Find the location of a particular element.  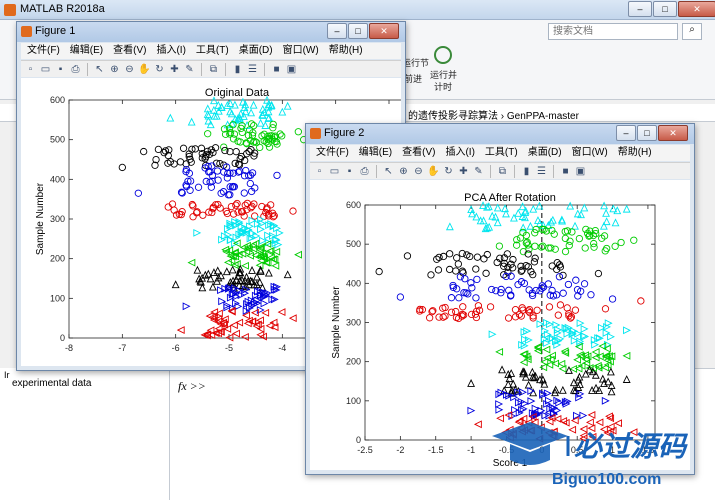

watermark-site: Biguo100.com is located at coordinates (606, 479).